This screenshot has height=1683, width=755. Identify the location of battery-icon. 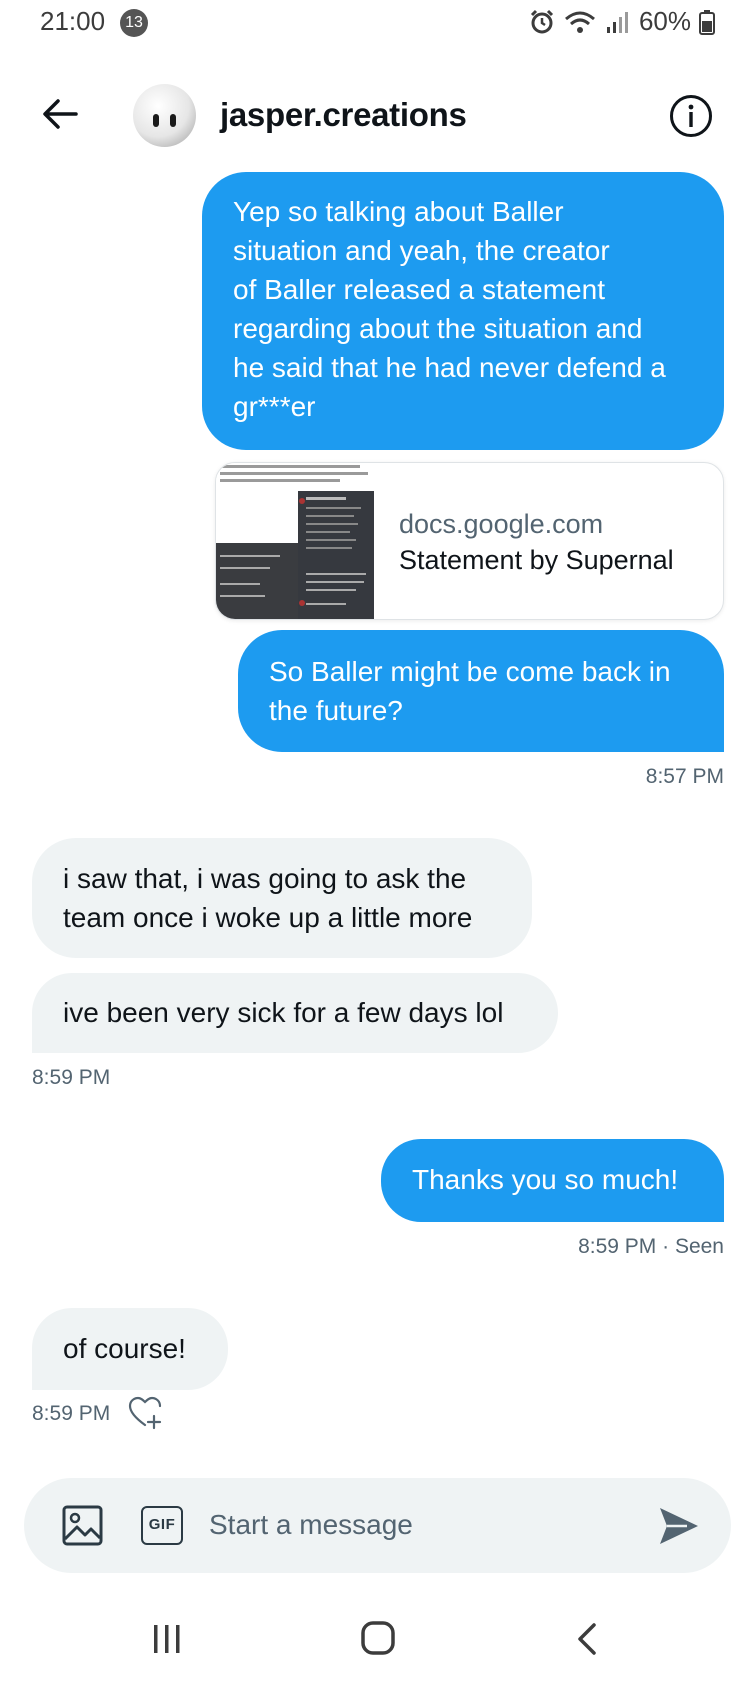
(707, 22).